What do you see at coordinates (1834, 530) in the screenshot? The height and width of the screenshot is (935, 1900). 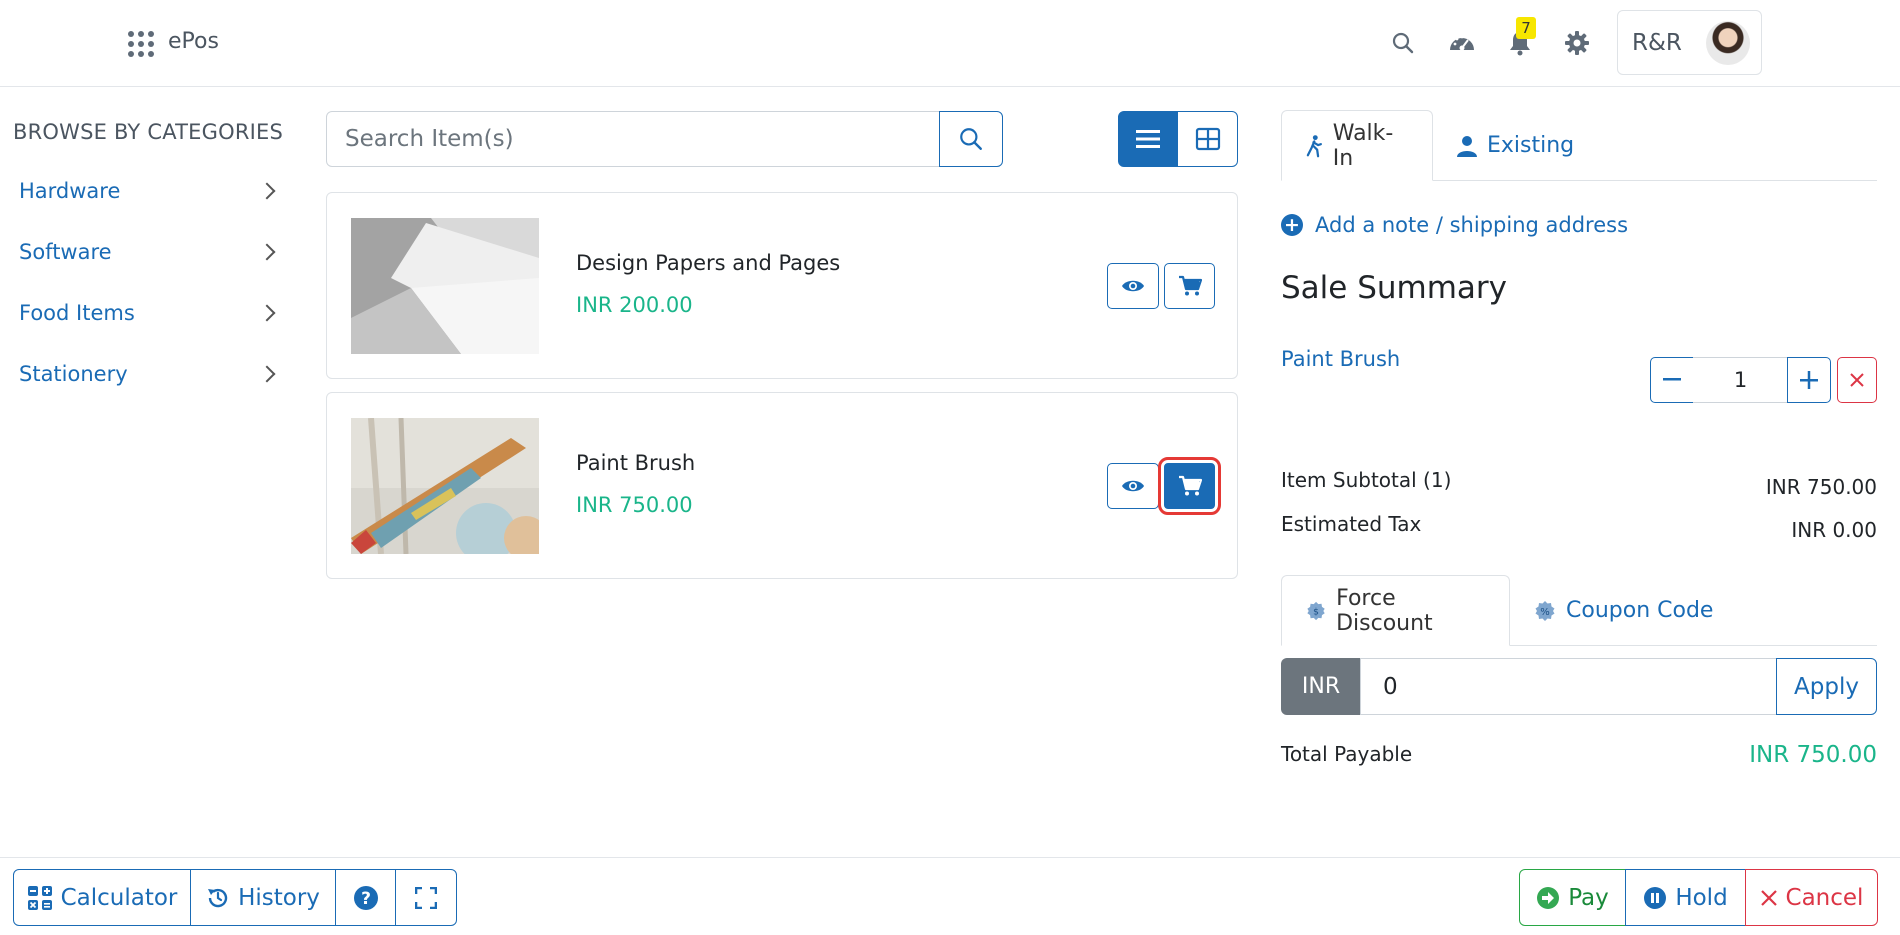 I see `tax-value: INR 0.00` at bounding box center [1834, 530].